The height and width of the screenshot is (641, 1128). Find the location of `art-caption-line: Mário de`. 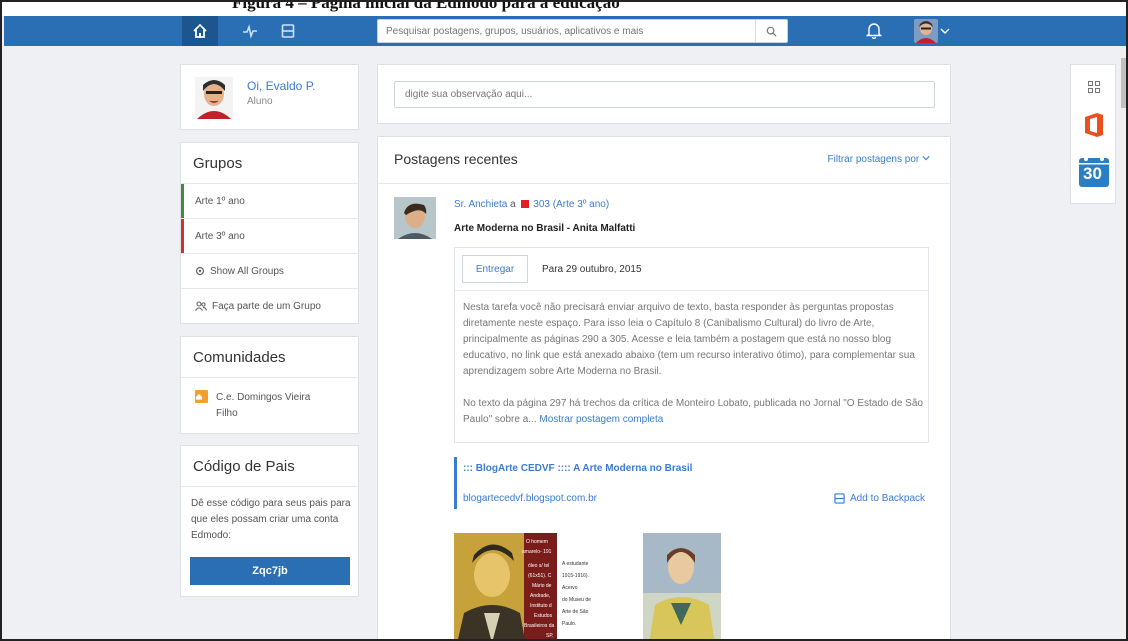

art-caption-line: Mário de is located at coordinates (542, 586).